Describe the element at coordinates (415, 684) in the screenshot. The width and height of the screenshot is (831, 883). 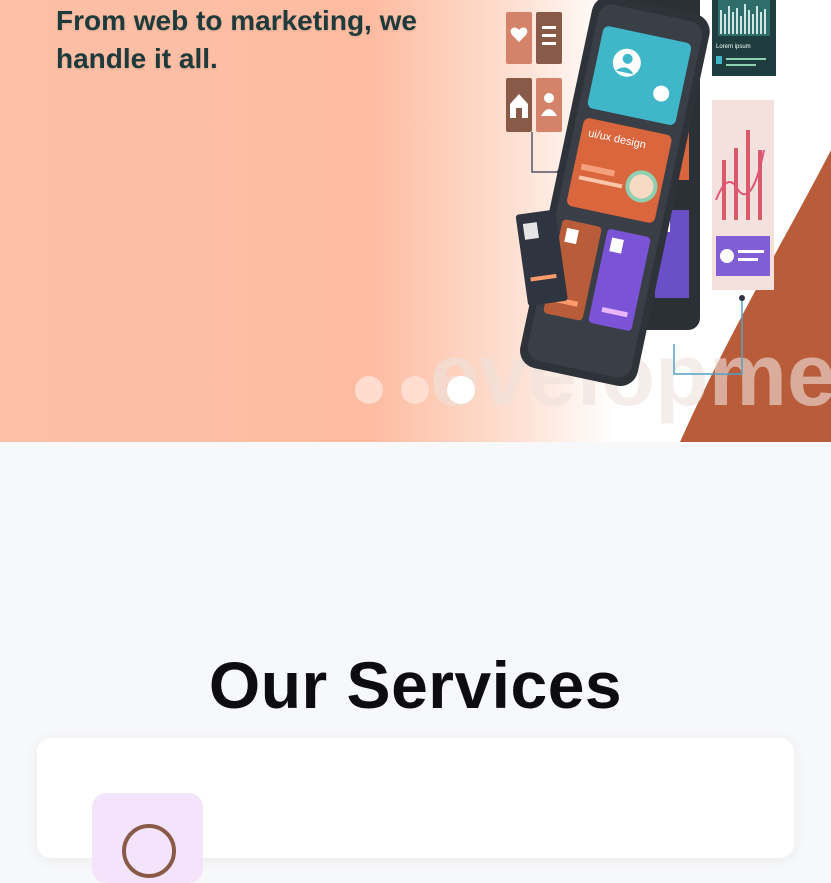
I see `services-heading: Our Services` at that location.